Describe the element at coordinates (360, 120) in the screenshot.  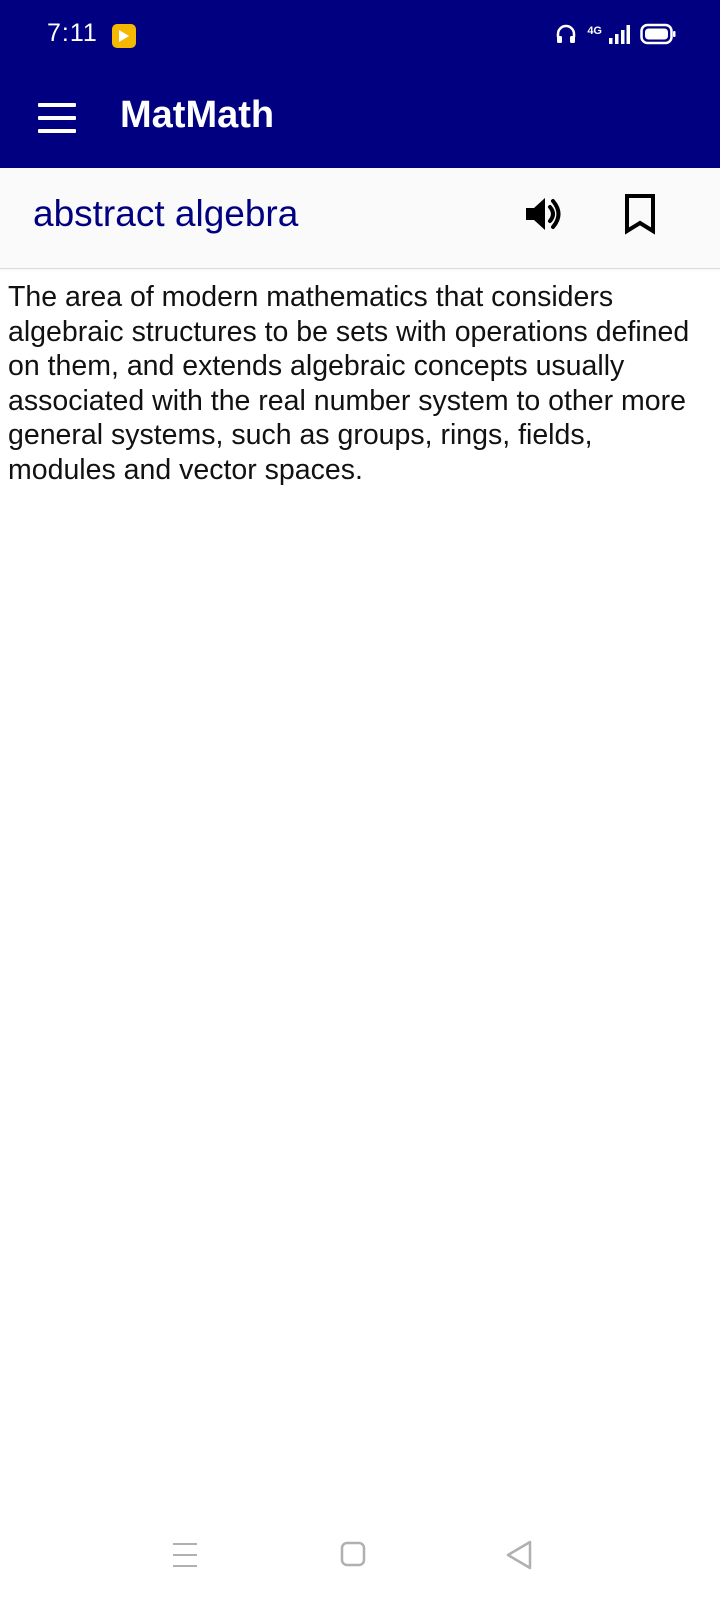
I see `toolbar: MatMath` at that location.